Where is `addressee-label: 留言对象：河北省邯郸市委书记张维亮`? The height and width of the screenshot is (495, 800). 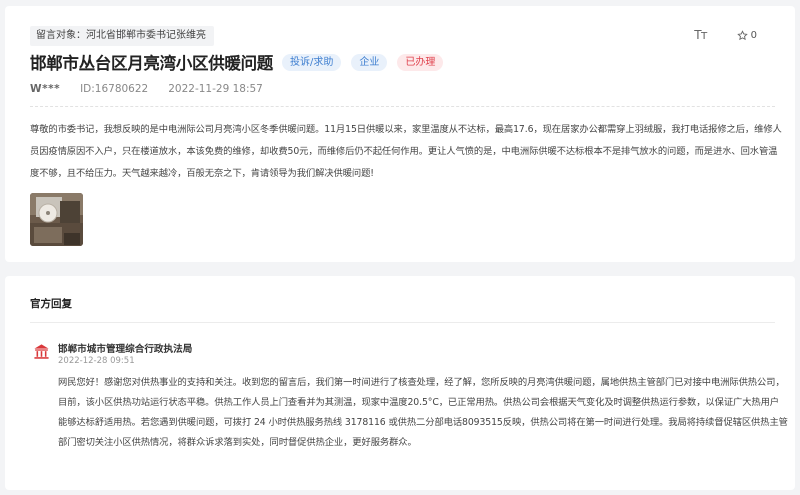 addressee-label: 留言对象：河北省邯郸市委书记张维亮 is located at coordinates (122, 36).